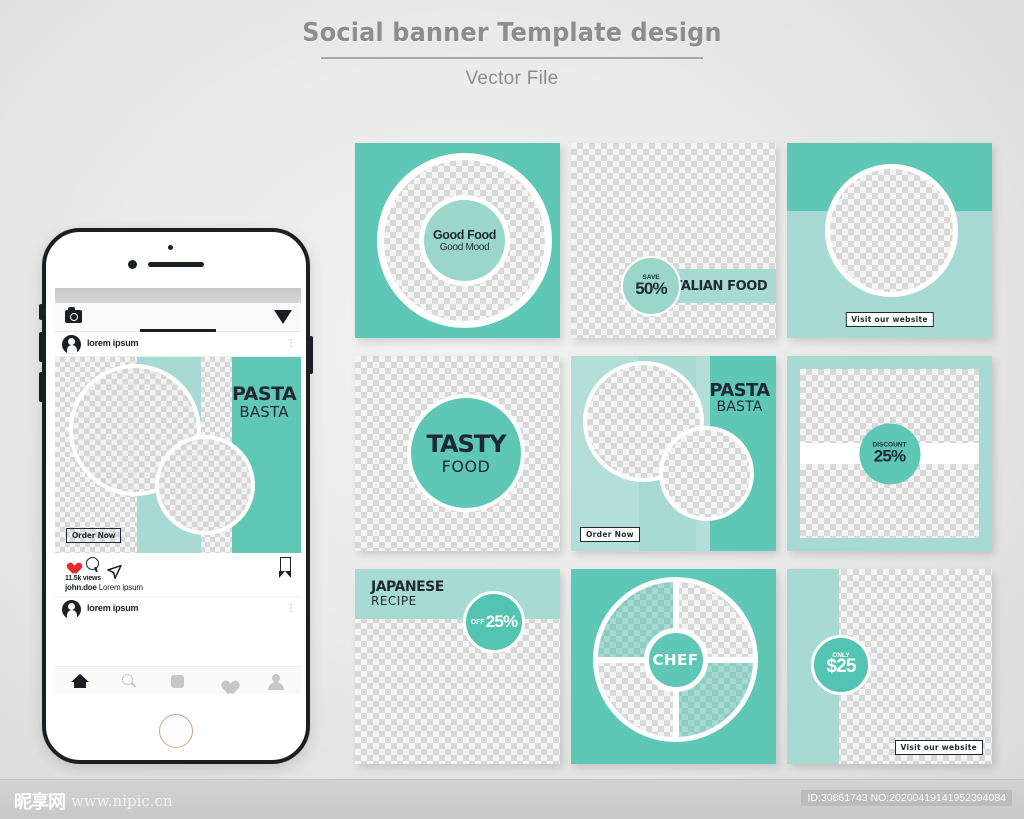 The width and height of the screenshot is (1024, 819). I want to click on share-send-icon, so click(114, 568).